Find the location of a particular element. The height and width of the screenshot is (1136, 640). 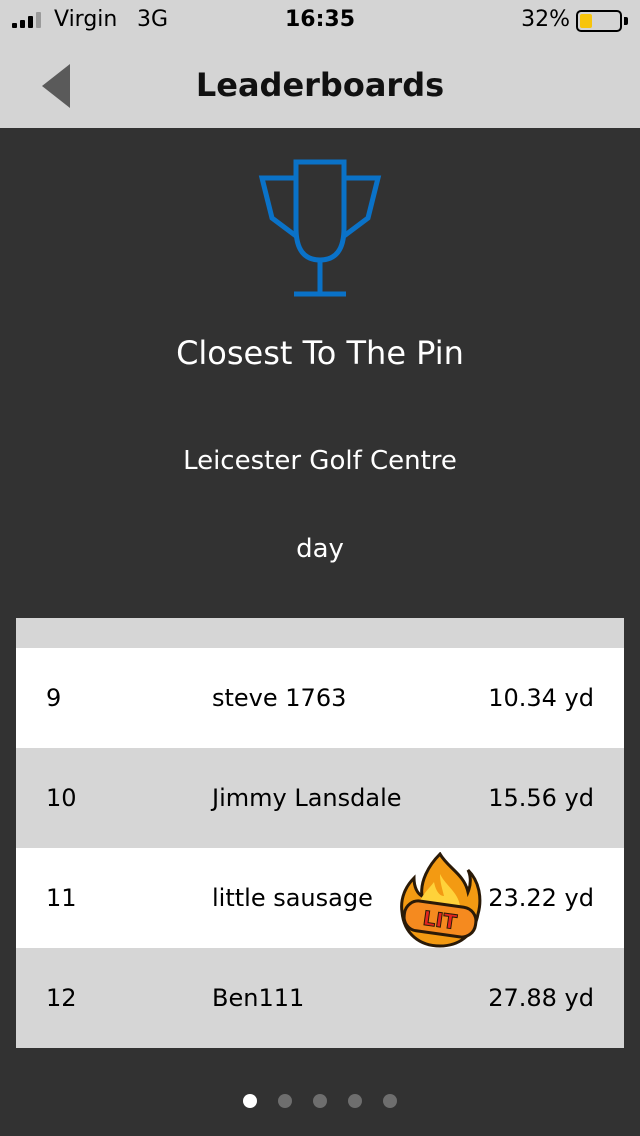

table-row: 11 little sausage LIT 23.22 yd is located at coordinates (320, 898).